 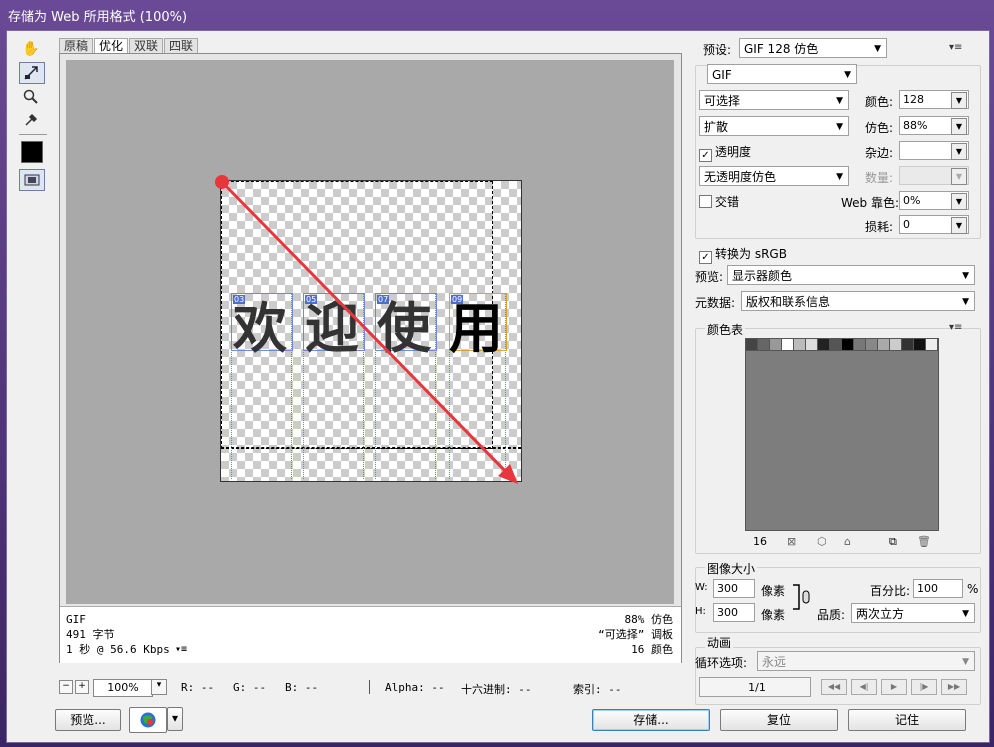 What do you see at coordinates (774, 126) in the screenshot?
I see `dither-algorithm-select: 扩散 ▼` at bounding box center [774, 126].